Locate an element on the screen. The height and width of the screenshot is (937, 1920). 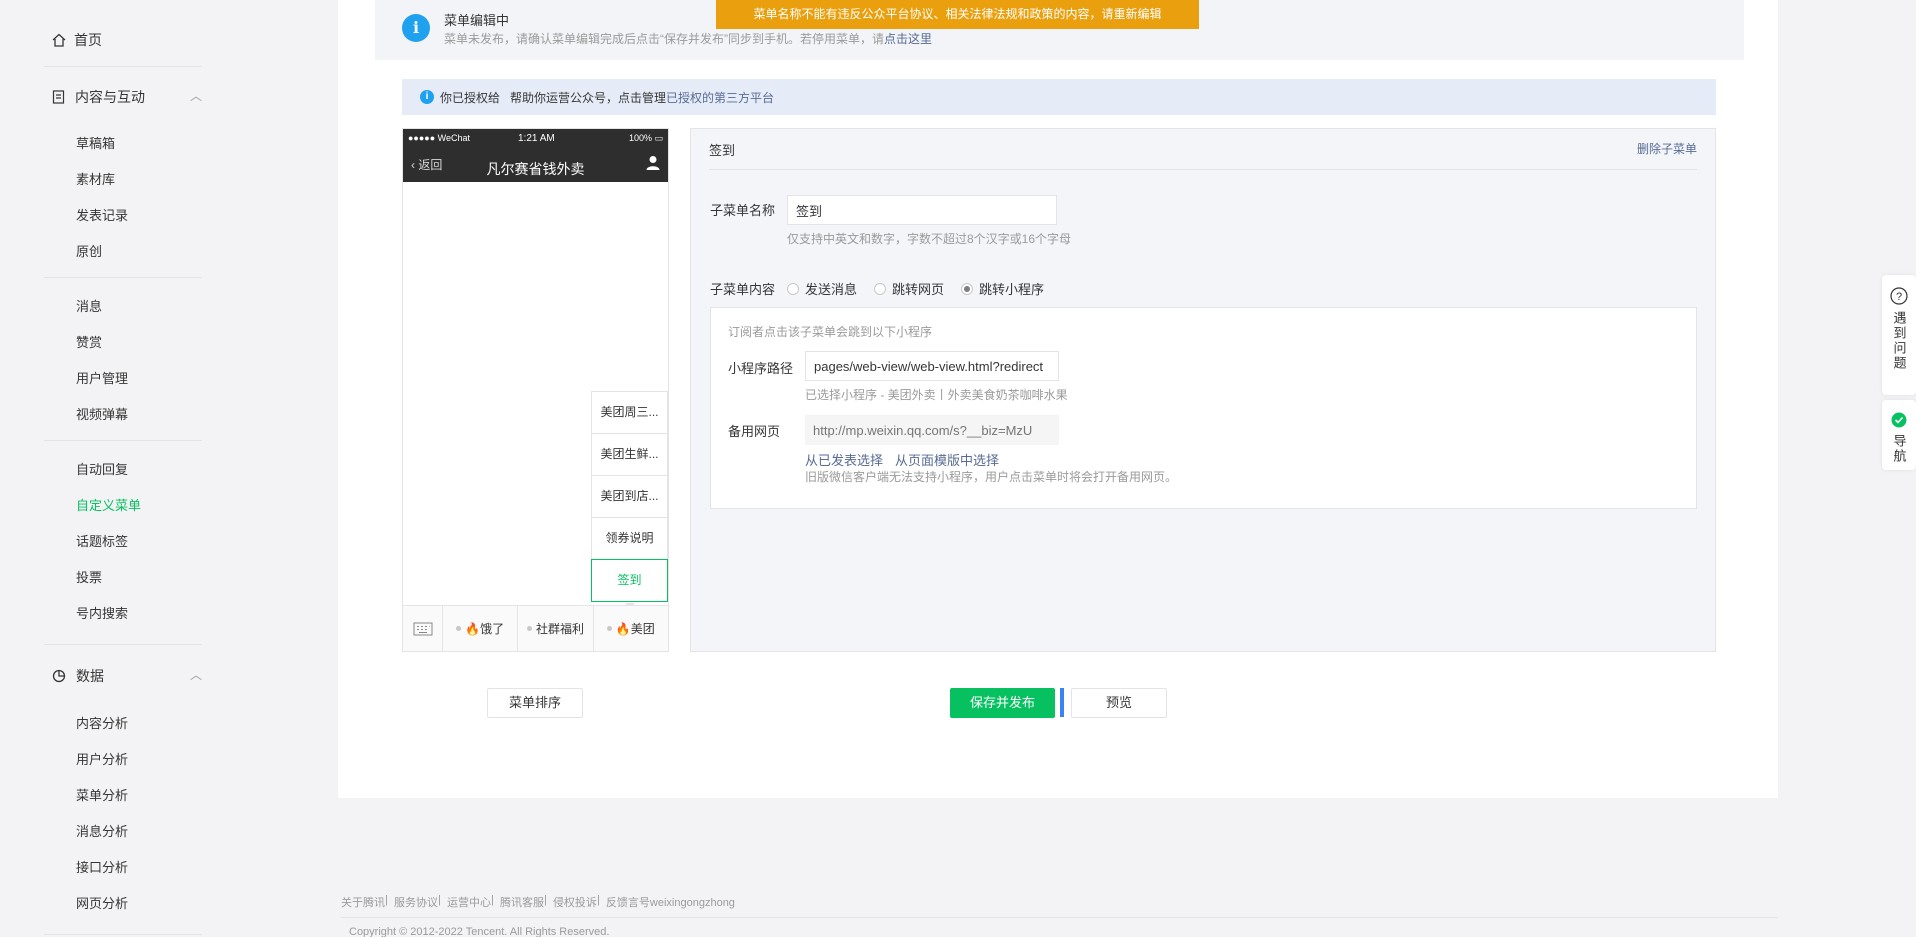
footer-link: 运营中心 is located at coordinates (469, 902).